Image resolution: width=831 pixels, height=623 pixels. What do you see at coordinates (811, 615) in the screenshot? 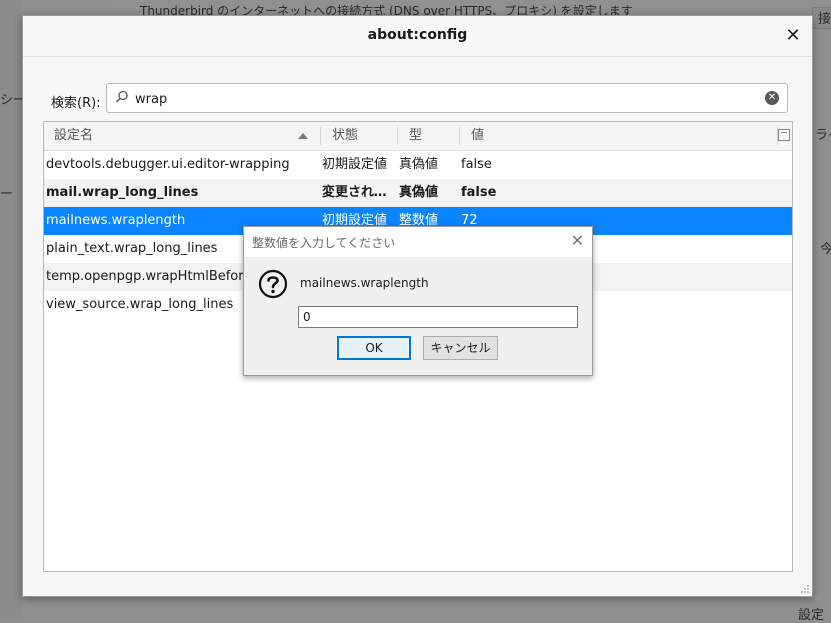
I see `background-right-text: 設定` at bounding box center [811, 615].